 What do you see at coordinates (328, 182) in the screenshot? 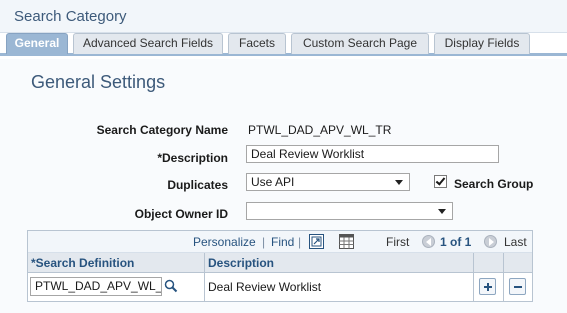
I see `duplicates-select: Use API` at bounding box center [328, 182].